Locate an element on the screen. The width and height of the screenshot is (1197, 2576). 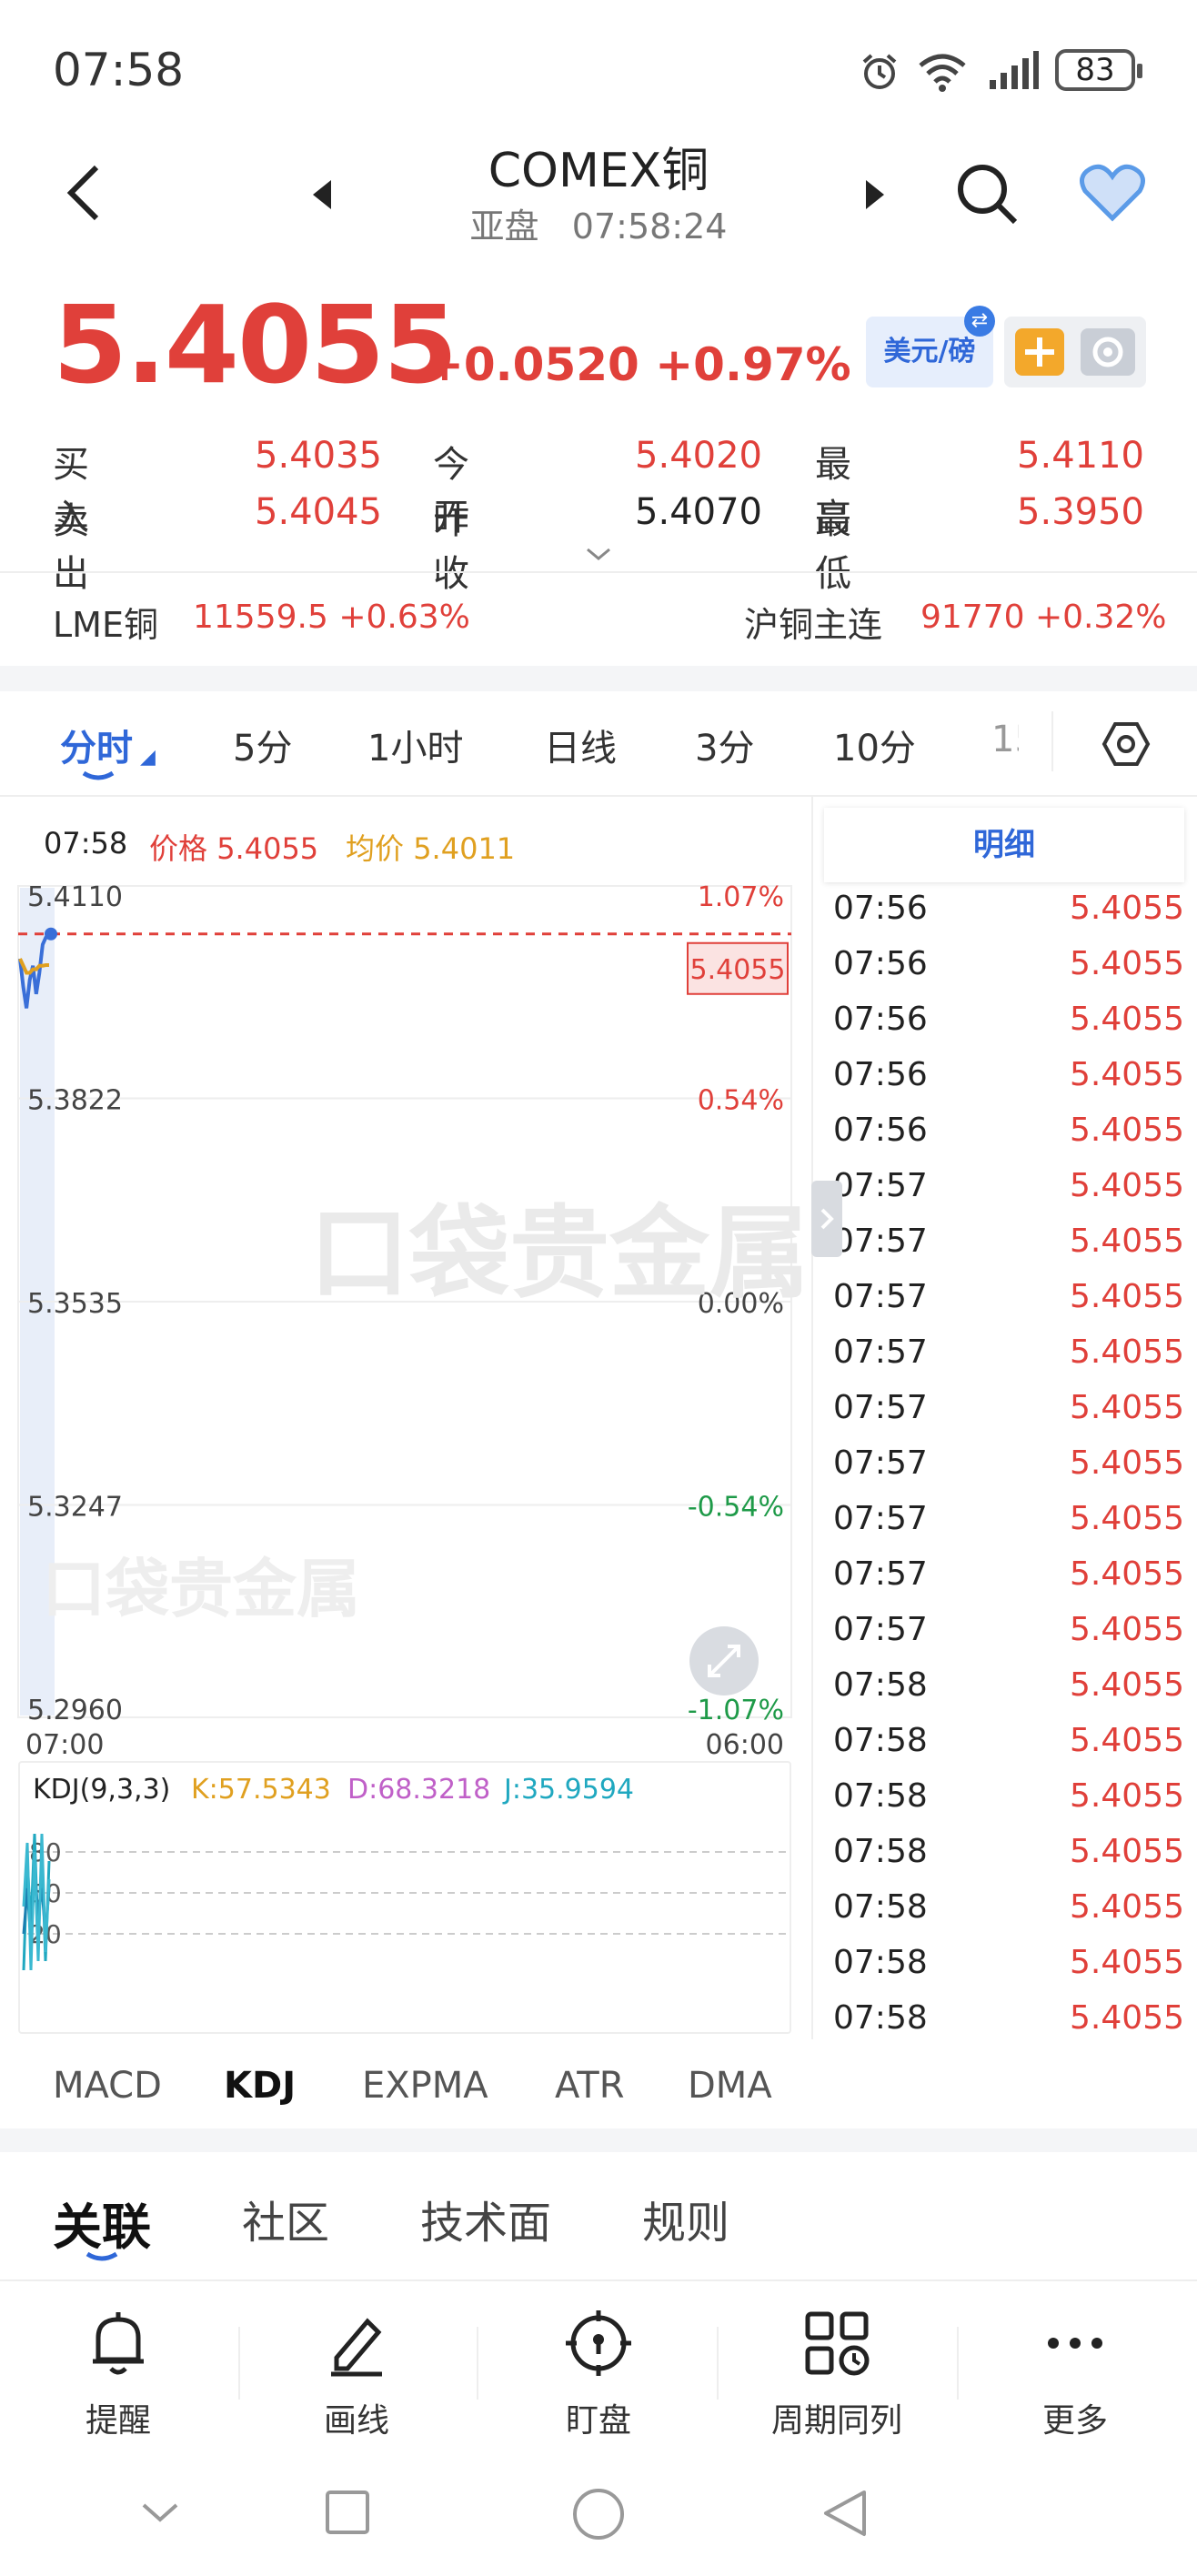
current-price-dot is located at coordinates (51, 934).